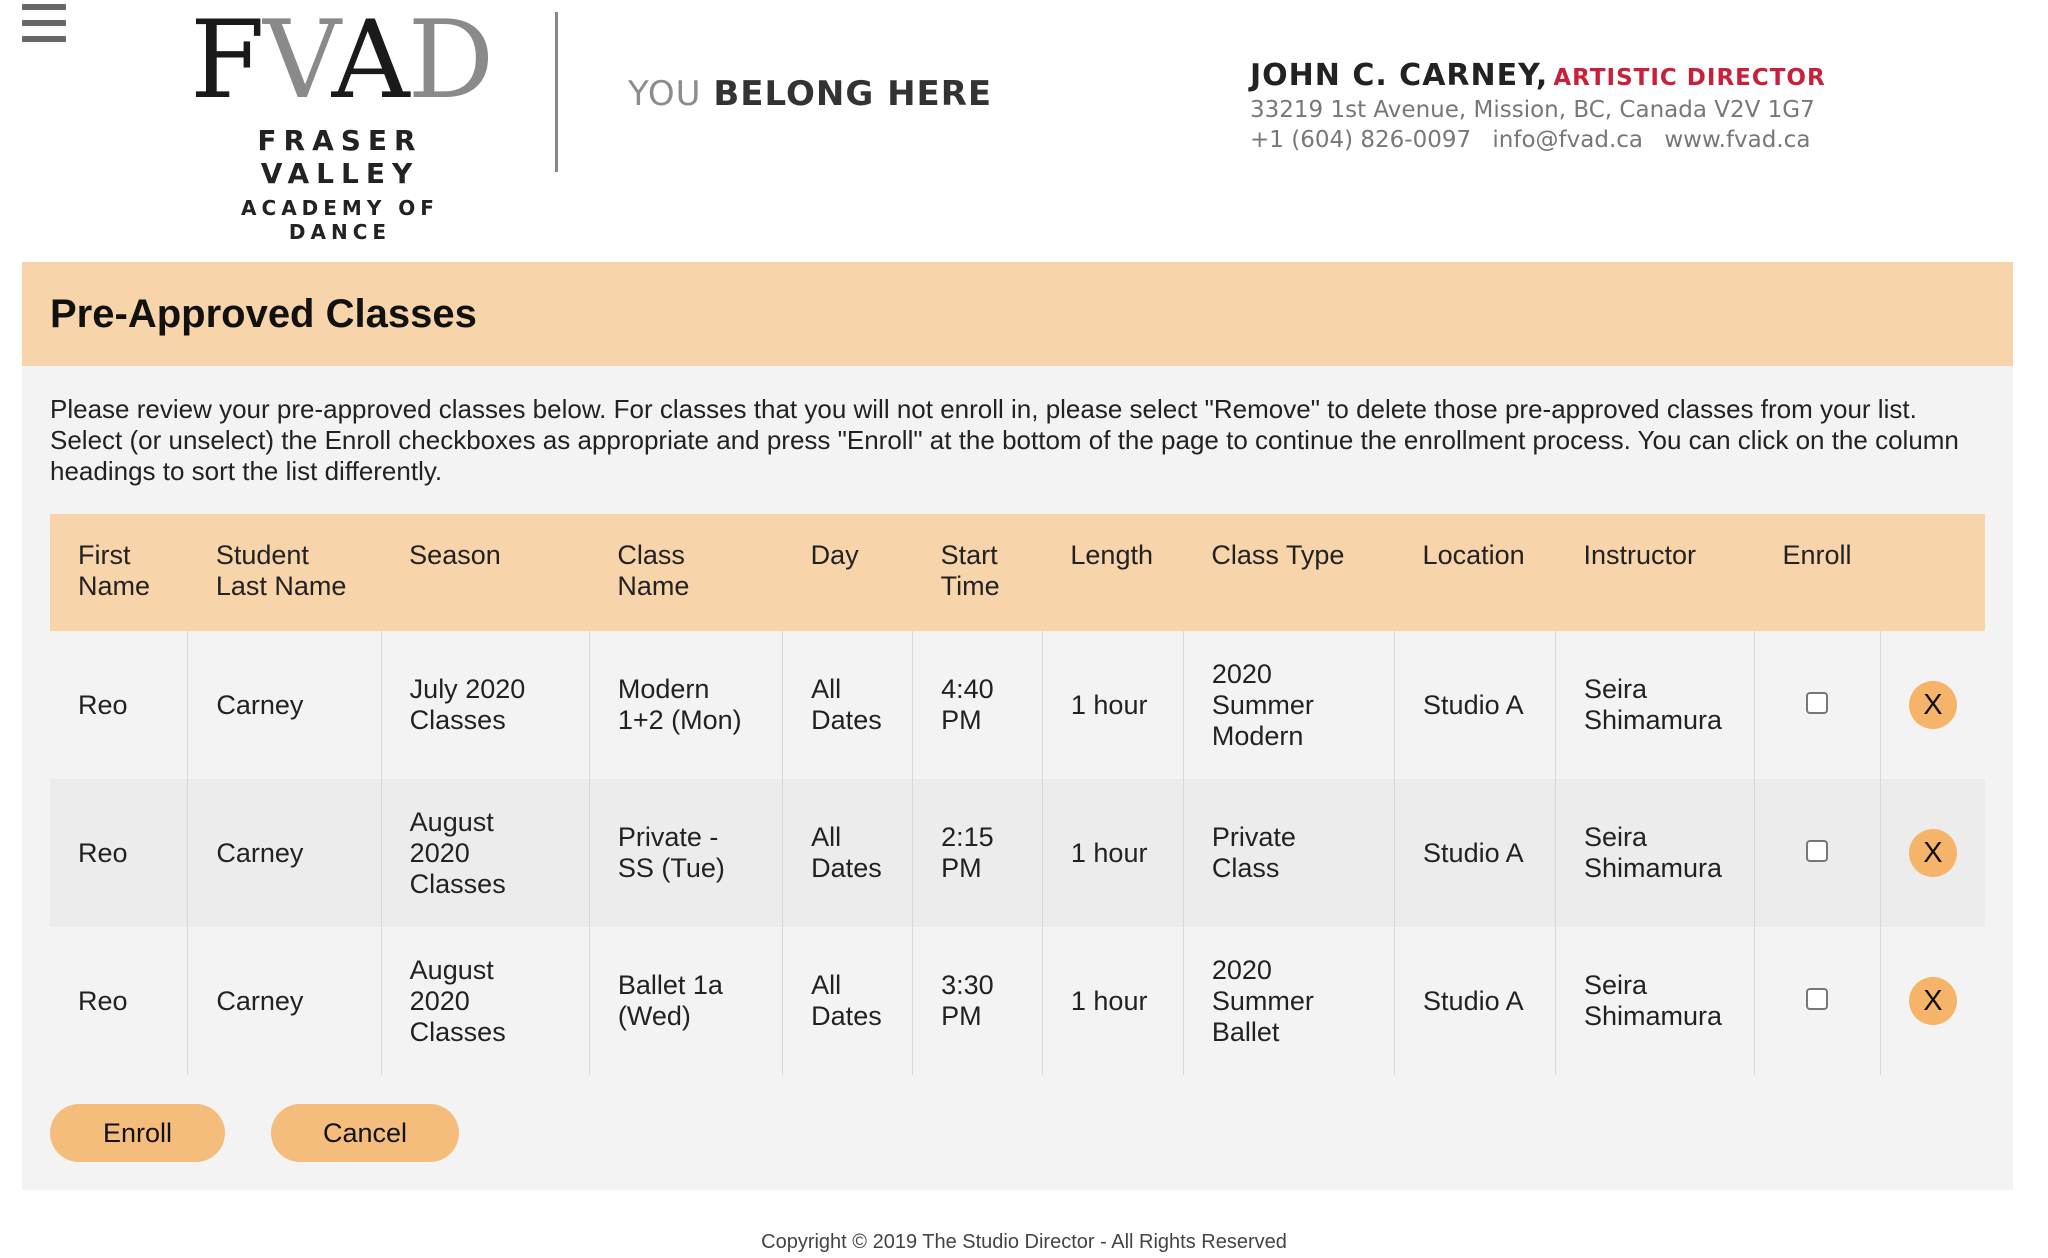 This screenshot has height=1258, width=2048. Describe the element at coordinates (1475, 572) in the screenshot. I see `column-header-location: Location` at that location.